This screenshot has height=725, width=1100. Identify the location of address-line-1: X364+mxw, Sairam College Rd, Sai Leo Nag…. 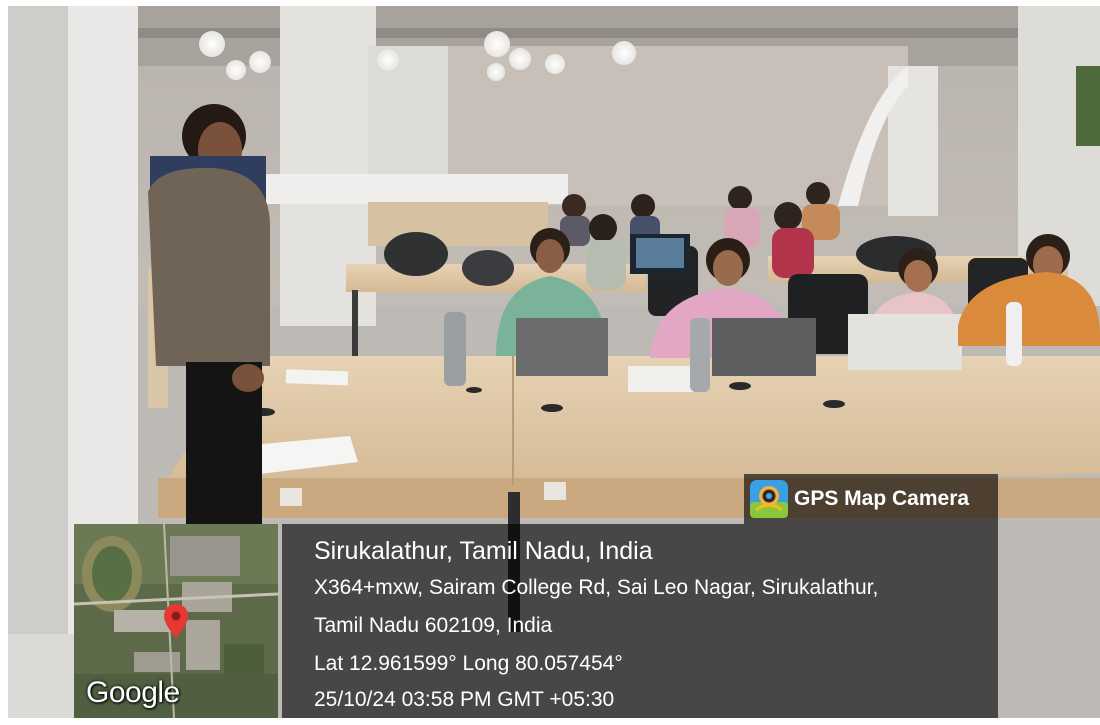
(596, 587).